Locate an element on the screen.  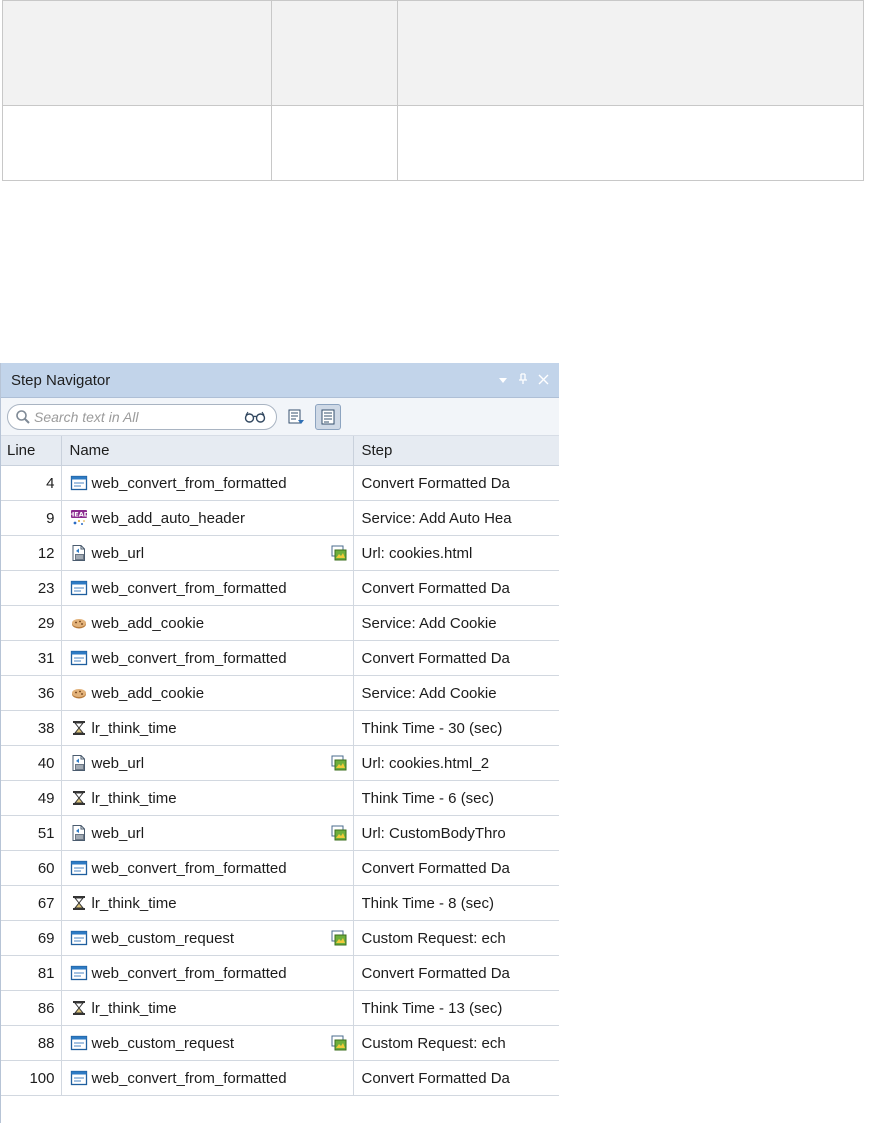
url-icon is located at coordinates (79, 553).